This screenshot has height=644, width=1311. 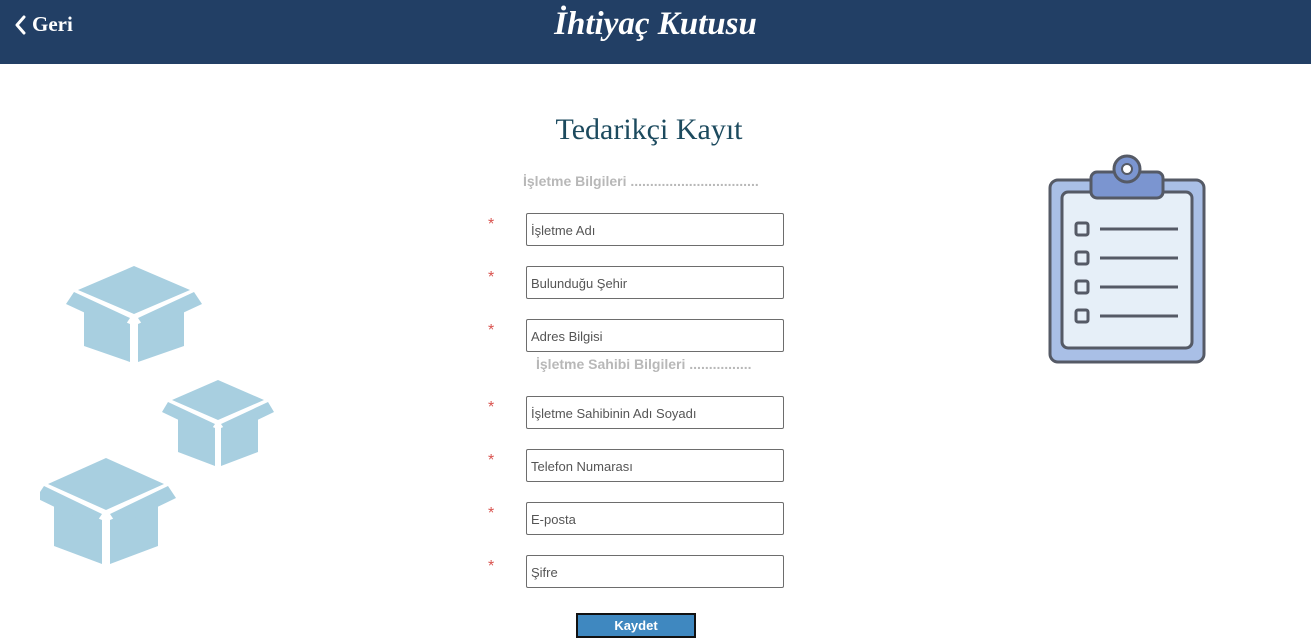 I want to click on password-input, so click(x=655, y=571).